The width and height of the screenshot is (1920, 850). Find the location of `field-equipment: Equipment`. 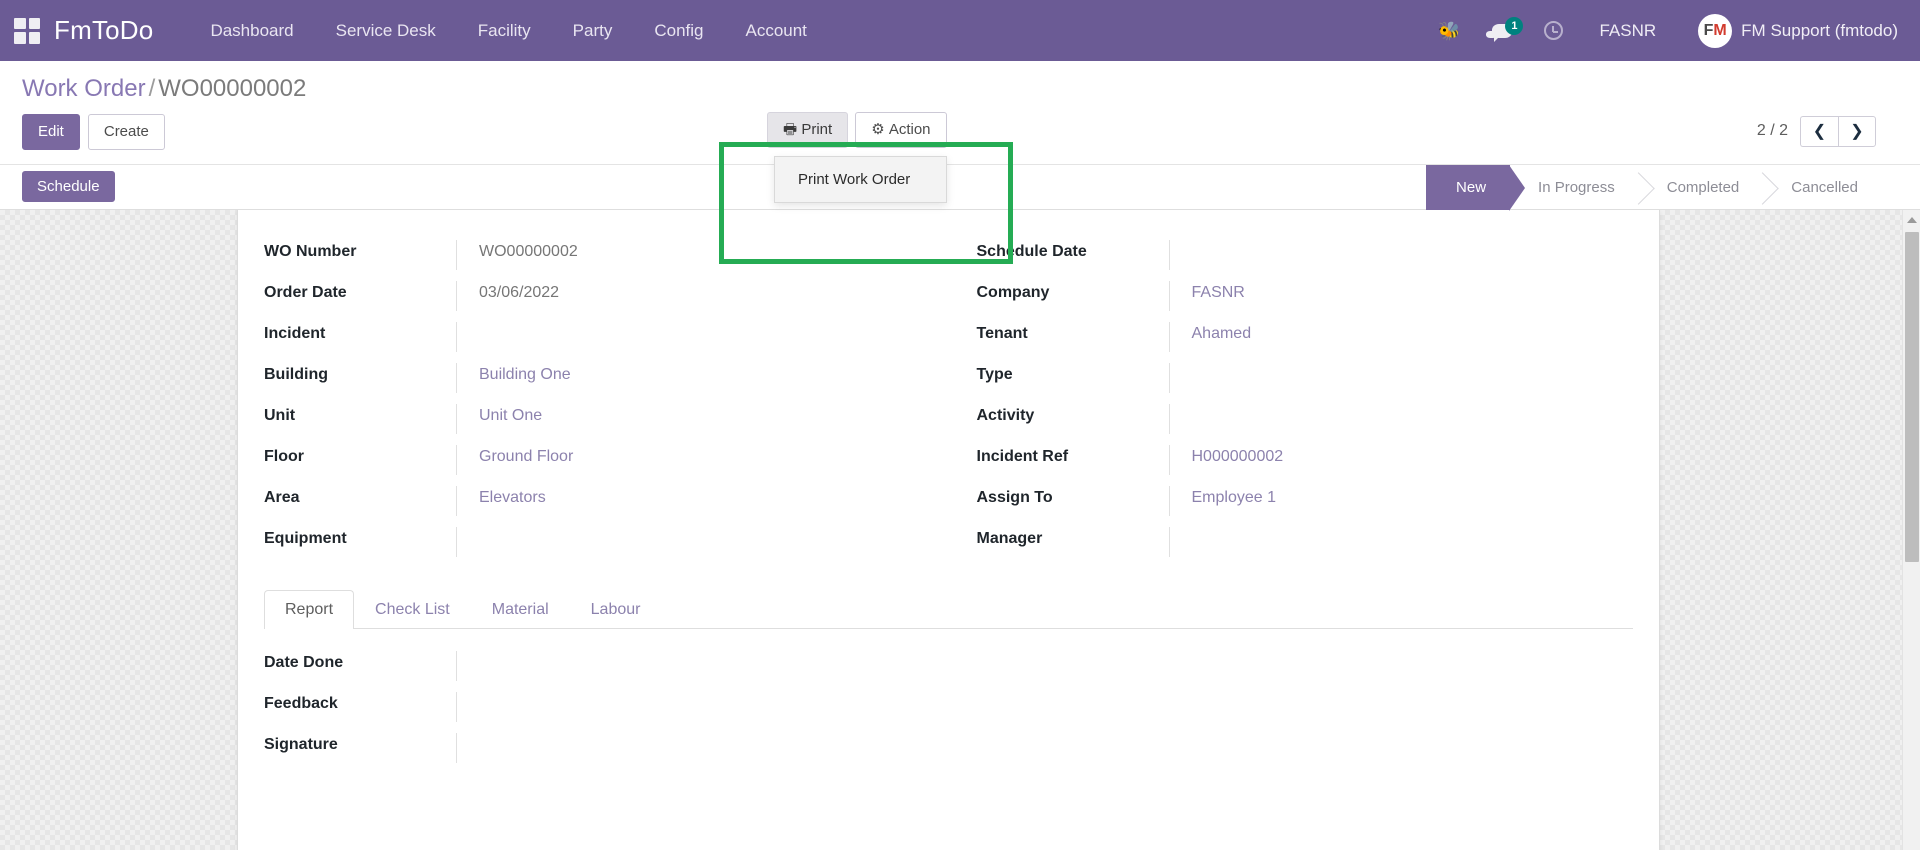

field-equipment: Equipment is located at coordinates (592, 547).